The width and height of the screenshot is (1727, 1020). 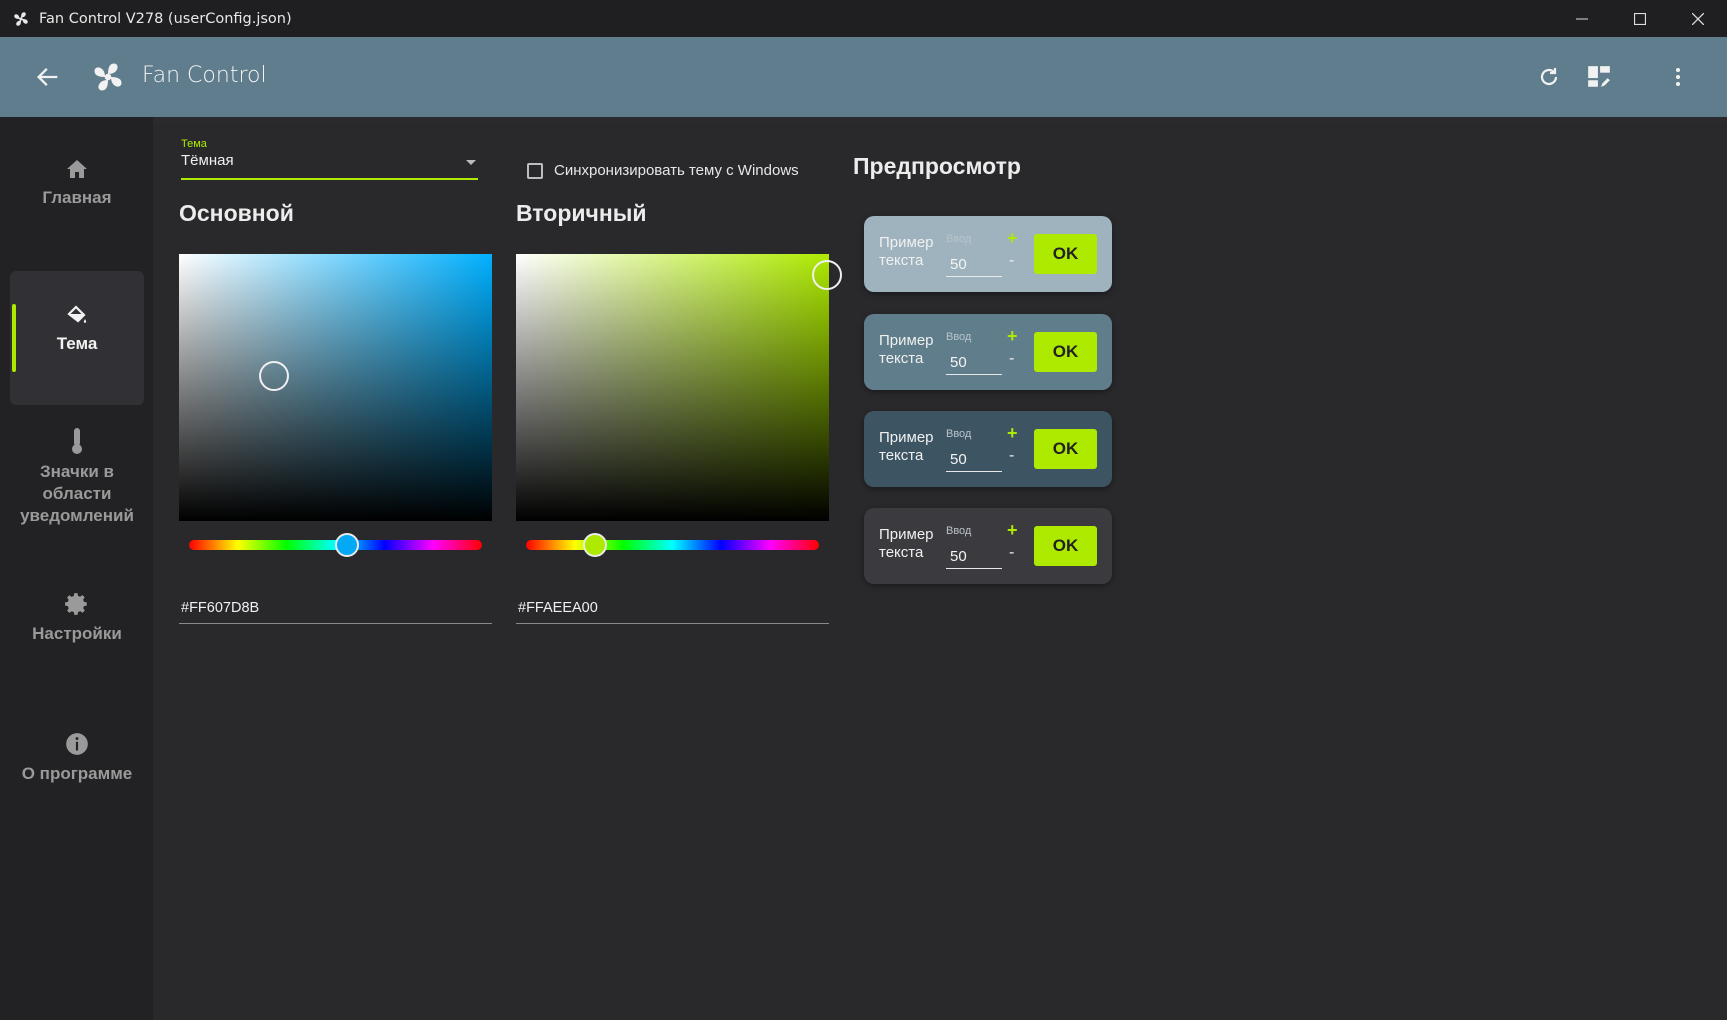 I want to click on window-title: Fan Control V278 (userConfig.json), so click(x=165, y=18).